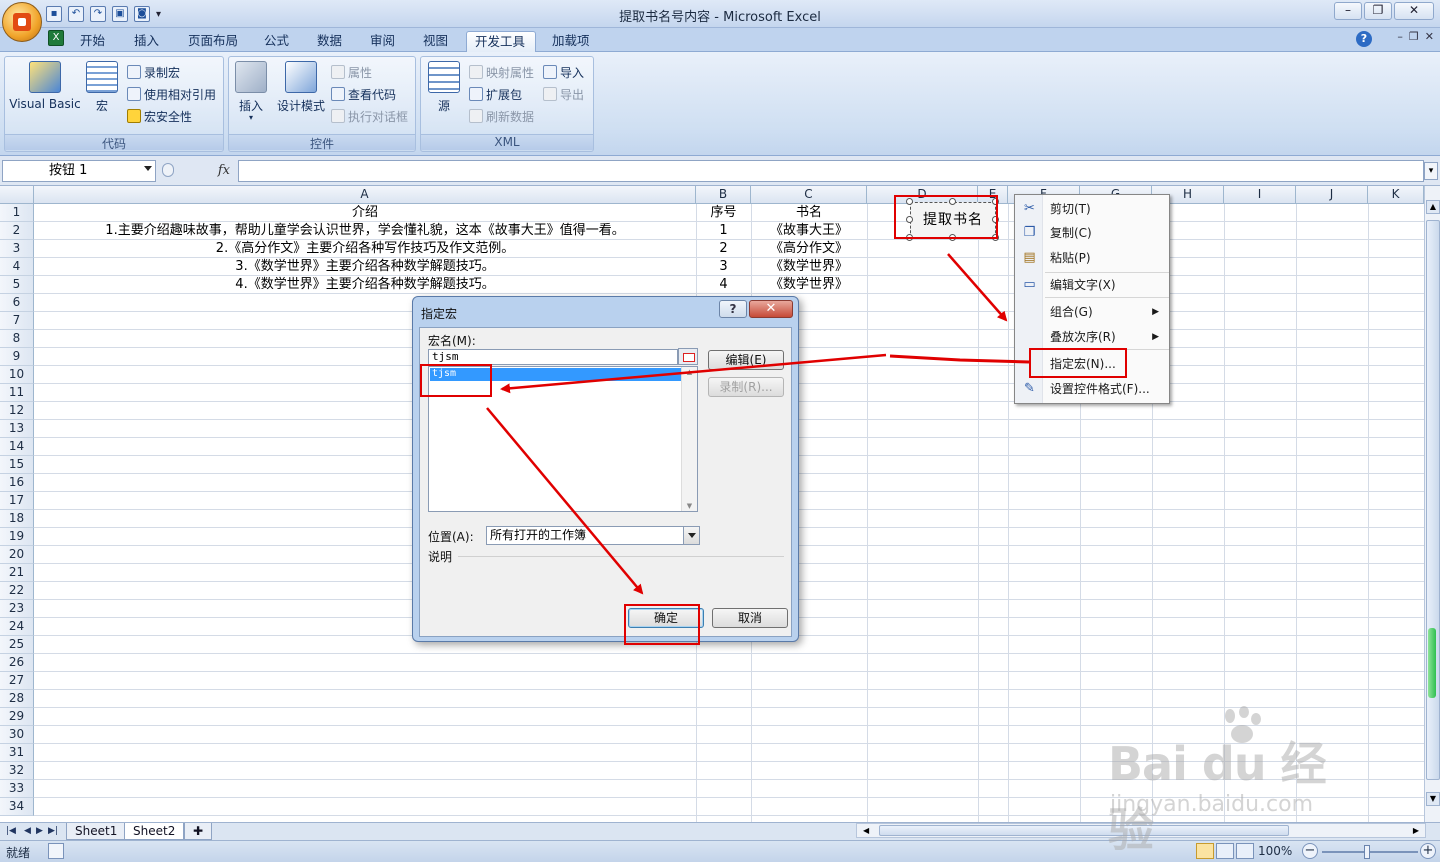 Image resolution: width=1440 pixels, height=862 pixels. I want to click on cell-a4: 3.《数学世界》主要介绍各种数学解题技巧。, so click(365, 267).